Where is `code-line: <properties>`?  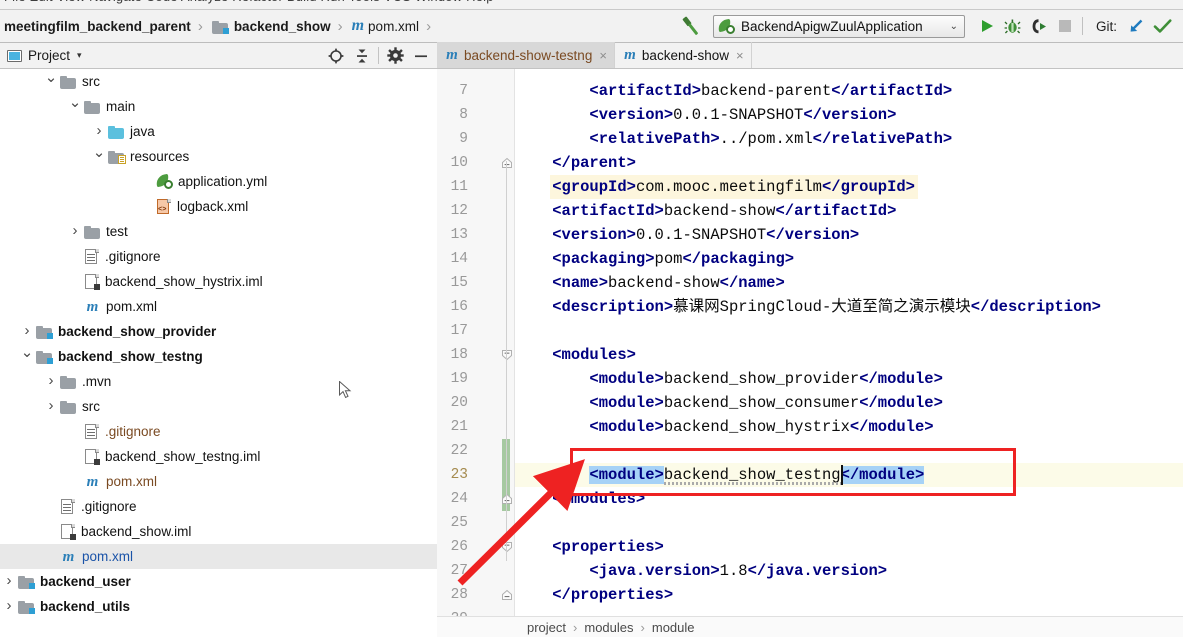 code-line: <properties> is located at coordinates (589, 547).